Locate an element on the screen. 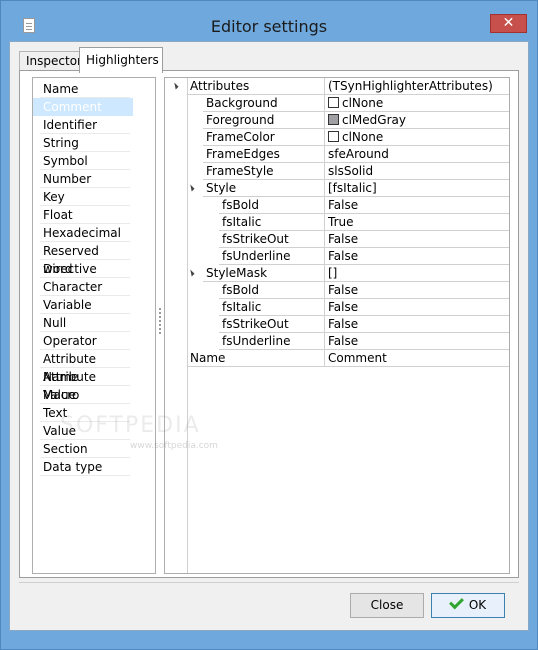 The width and height of the screenshot is (538, 650). highlighter-item: Number is located at coordinates (85, 179).